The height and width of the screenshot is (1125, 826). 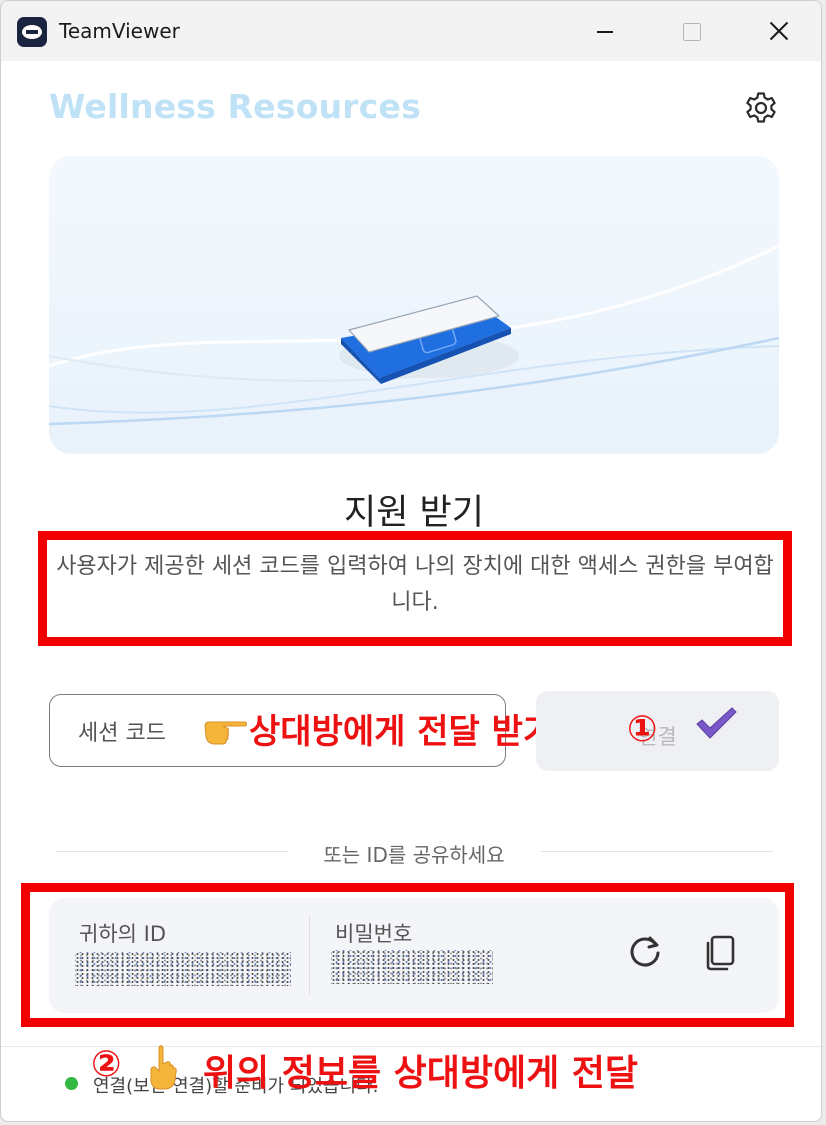 What do you see at coordinates (122, 733) in the screenshot?
I see `session-code-placeholder: 세션 코드` at bounding box center [122, 733].